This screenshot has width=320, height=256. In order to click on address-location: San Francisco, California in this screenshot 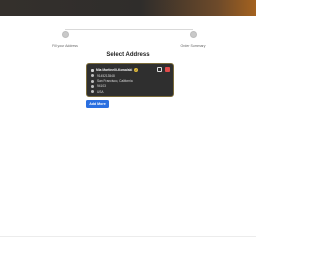, I will do `click(115, 81)`.